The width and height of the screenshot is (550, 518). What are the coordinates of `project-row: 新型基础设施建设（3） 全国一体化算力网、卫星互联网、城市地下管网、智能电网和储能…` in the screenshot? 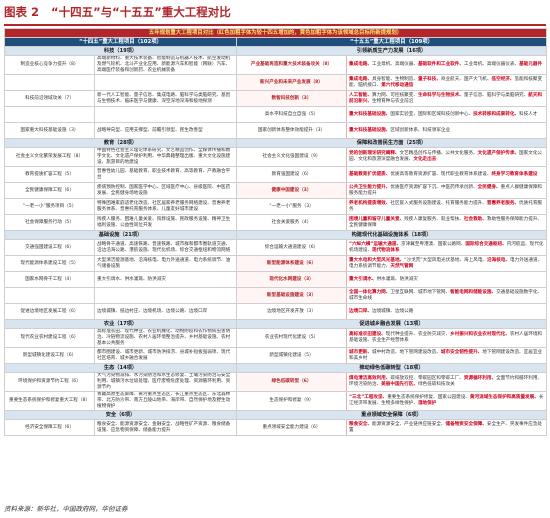 It's located at (275, 295).